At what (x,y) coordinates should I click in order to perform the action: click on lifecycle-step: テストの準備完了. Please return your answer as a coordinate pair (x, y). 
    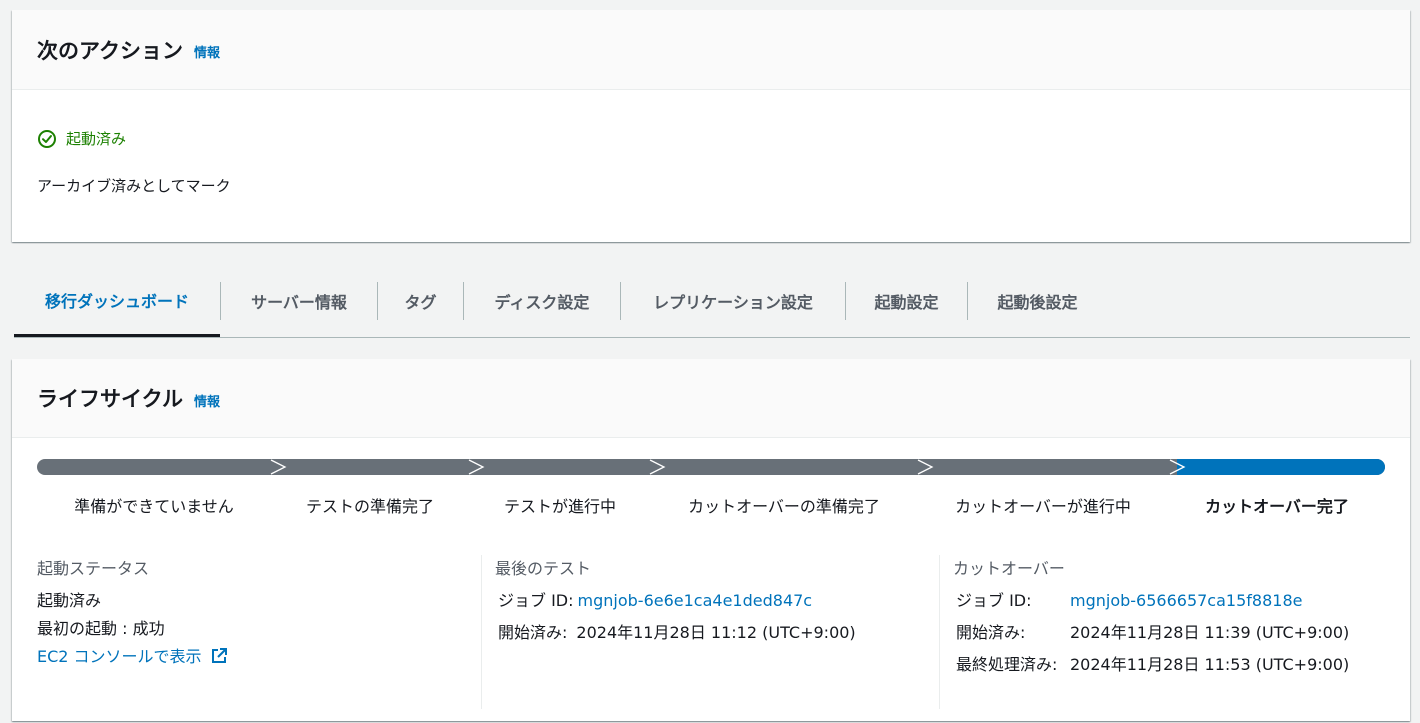
    Looking at the image, I should click on (370, 506).